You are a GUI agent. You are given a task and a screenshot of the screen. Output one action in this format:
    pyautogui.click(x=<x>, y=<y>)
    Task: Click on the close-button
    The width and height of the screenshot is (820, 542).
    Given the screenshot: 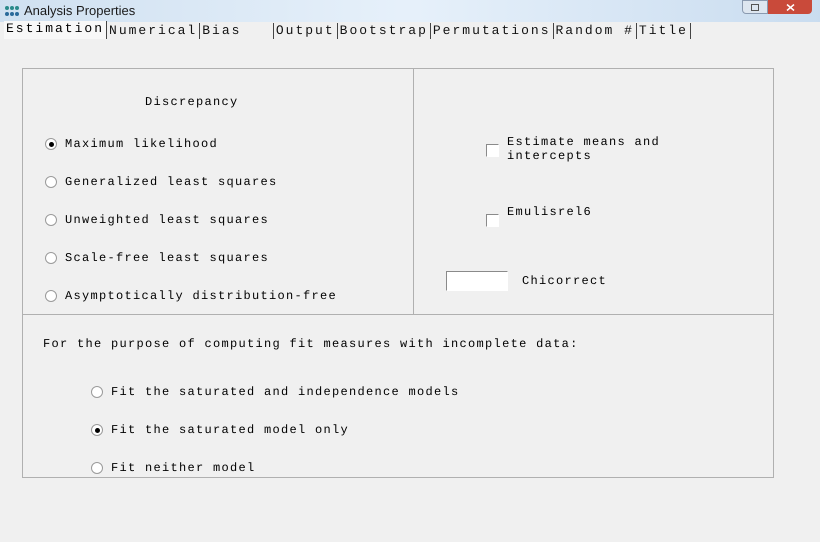 What is the action you would take?
    pyautogui.click(x=790, y=7)
    